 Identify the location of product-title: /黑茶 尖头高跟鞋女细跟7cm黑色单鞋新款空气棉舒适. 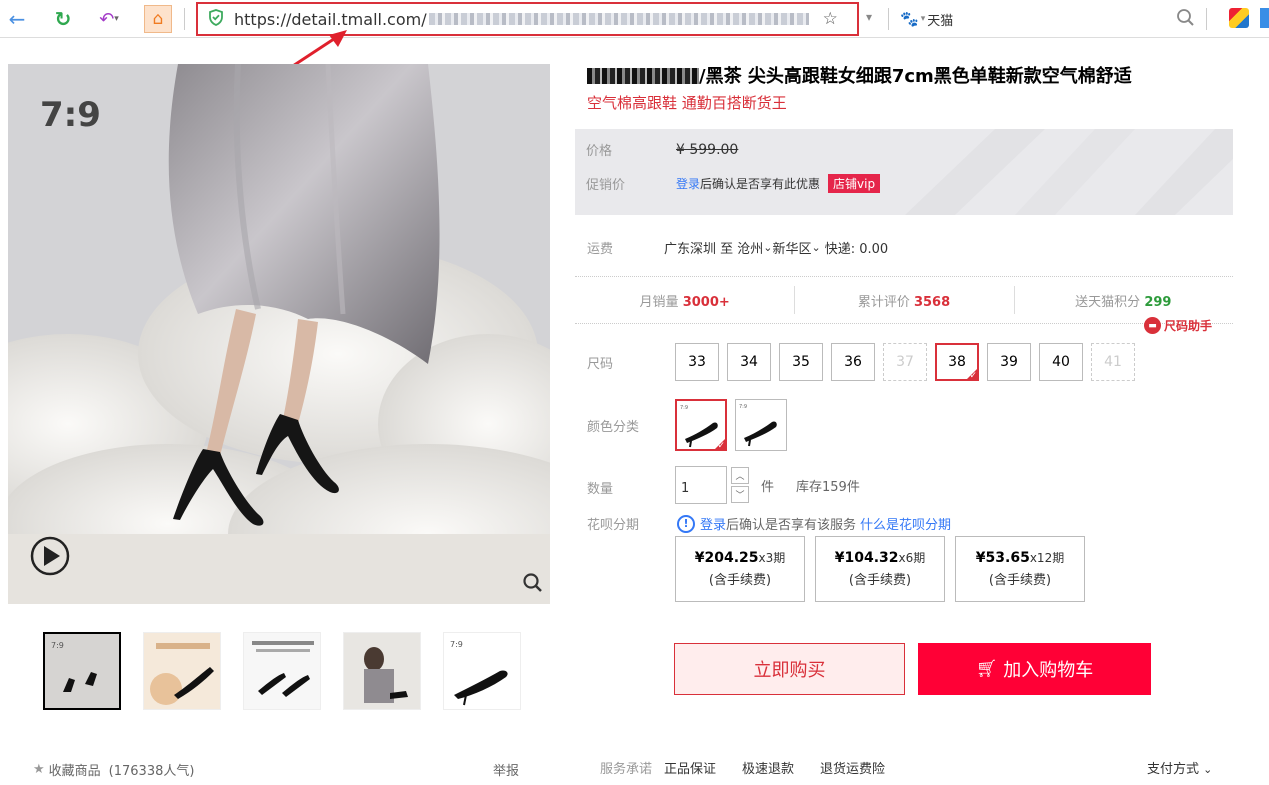
(859, 75).